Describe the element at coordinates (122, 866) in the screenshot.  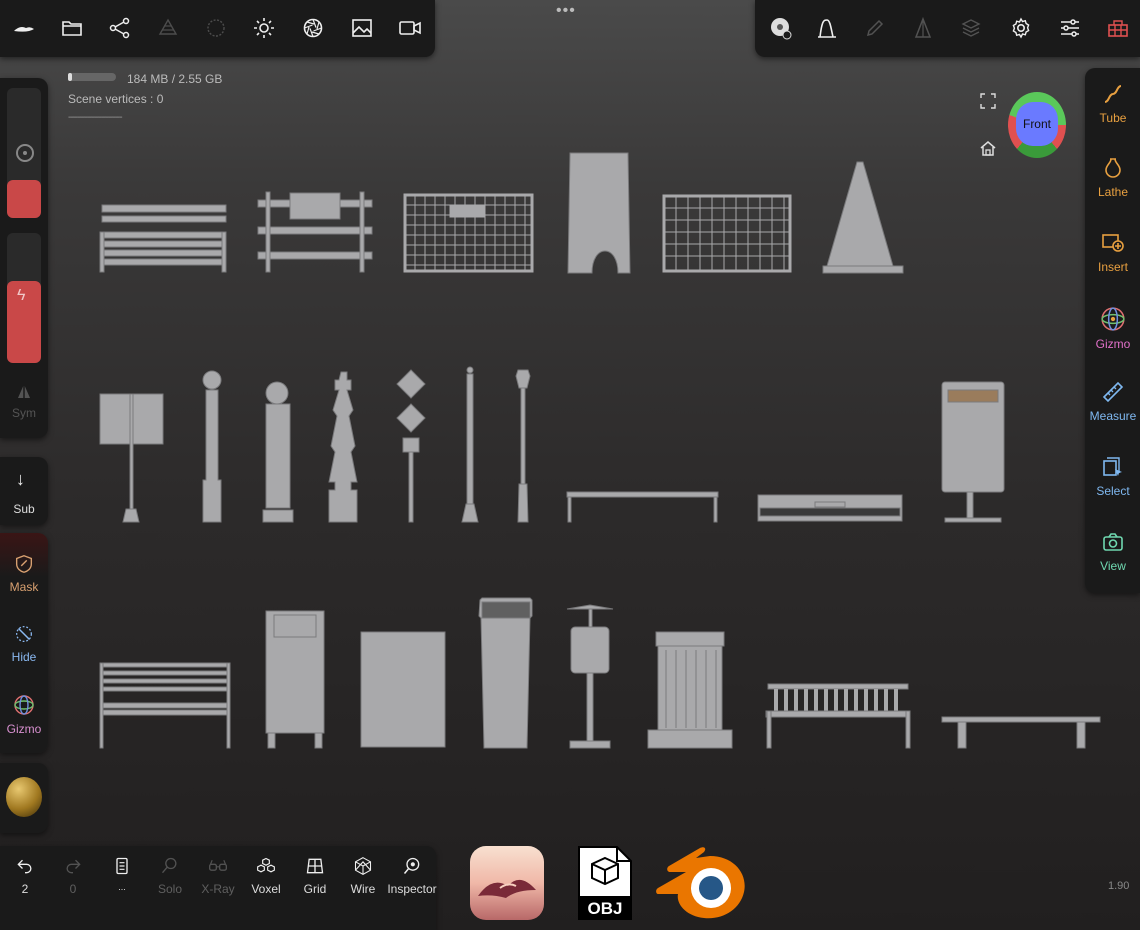
I see `document-icon` at that location.